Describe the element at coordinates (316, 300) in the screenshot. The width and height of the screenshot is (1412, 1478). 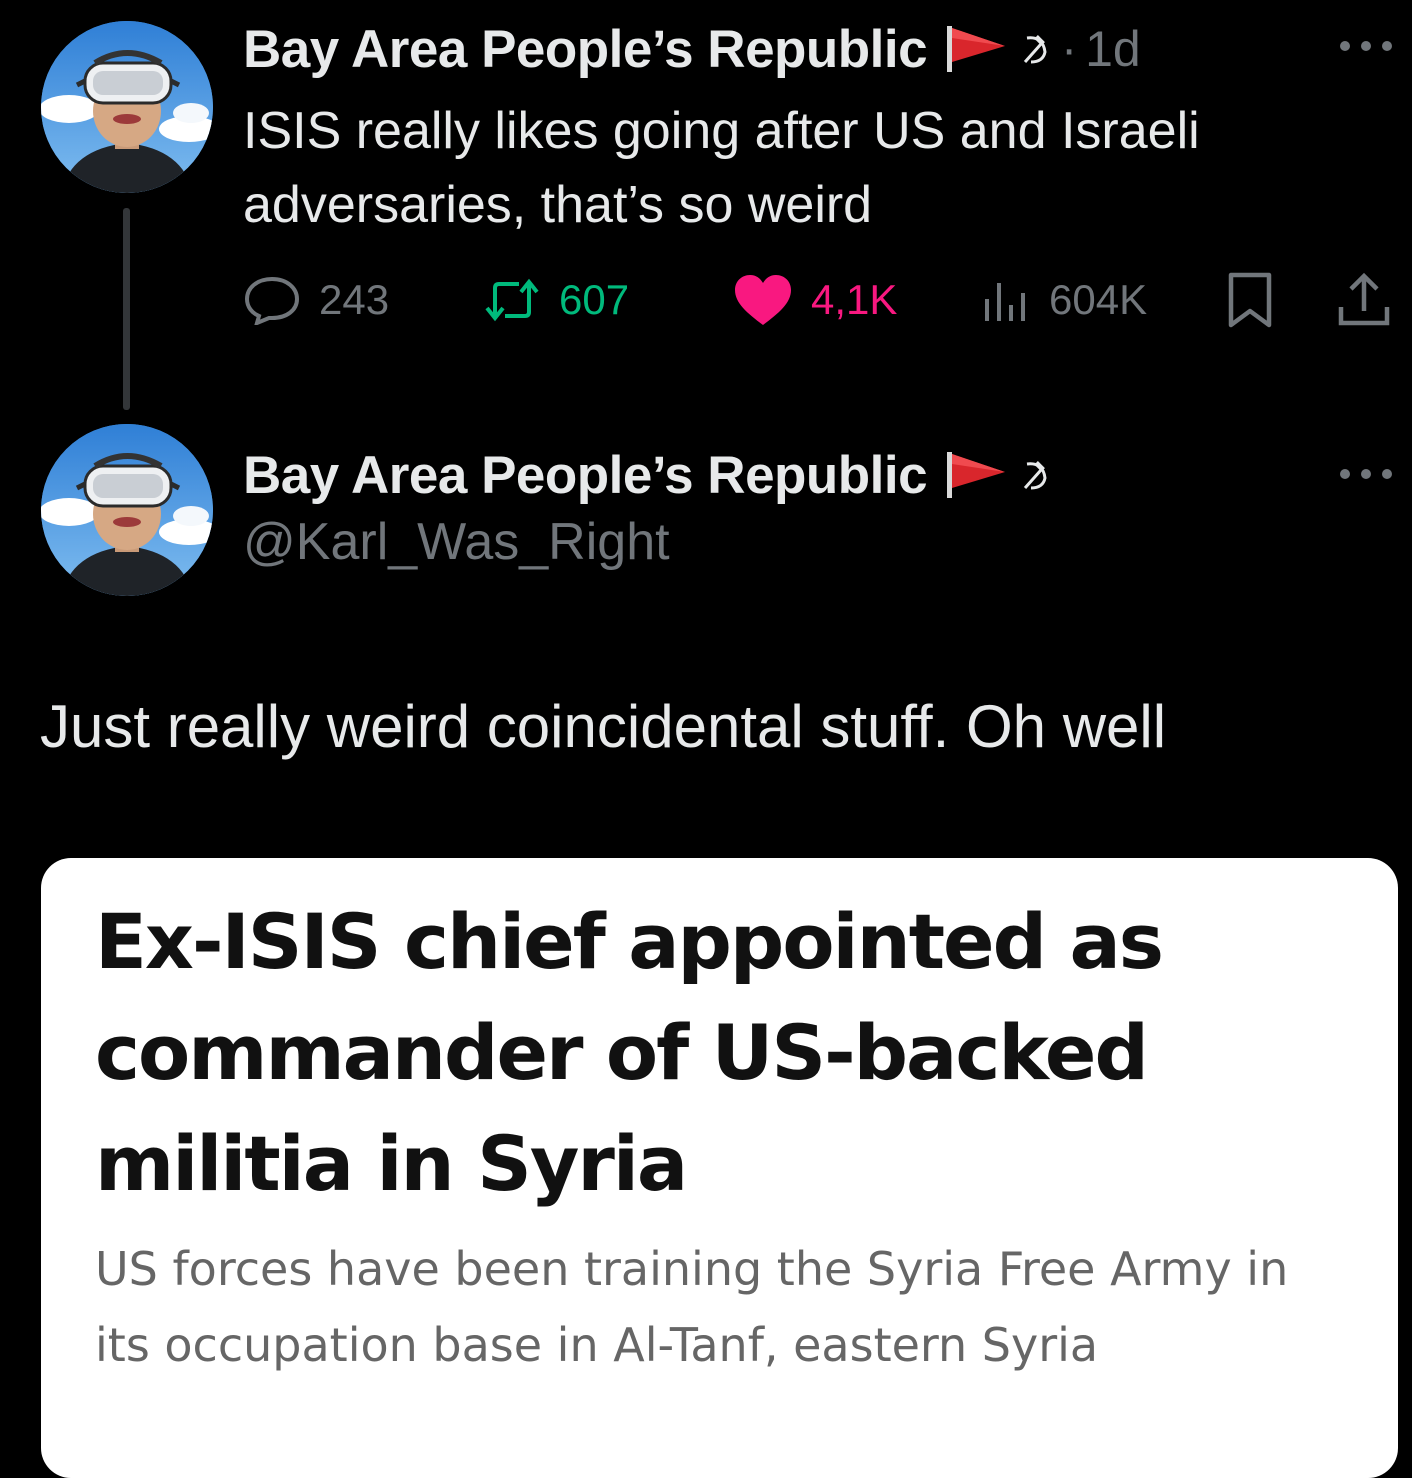
I see `reply-button: 243` at that location.